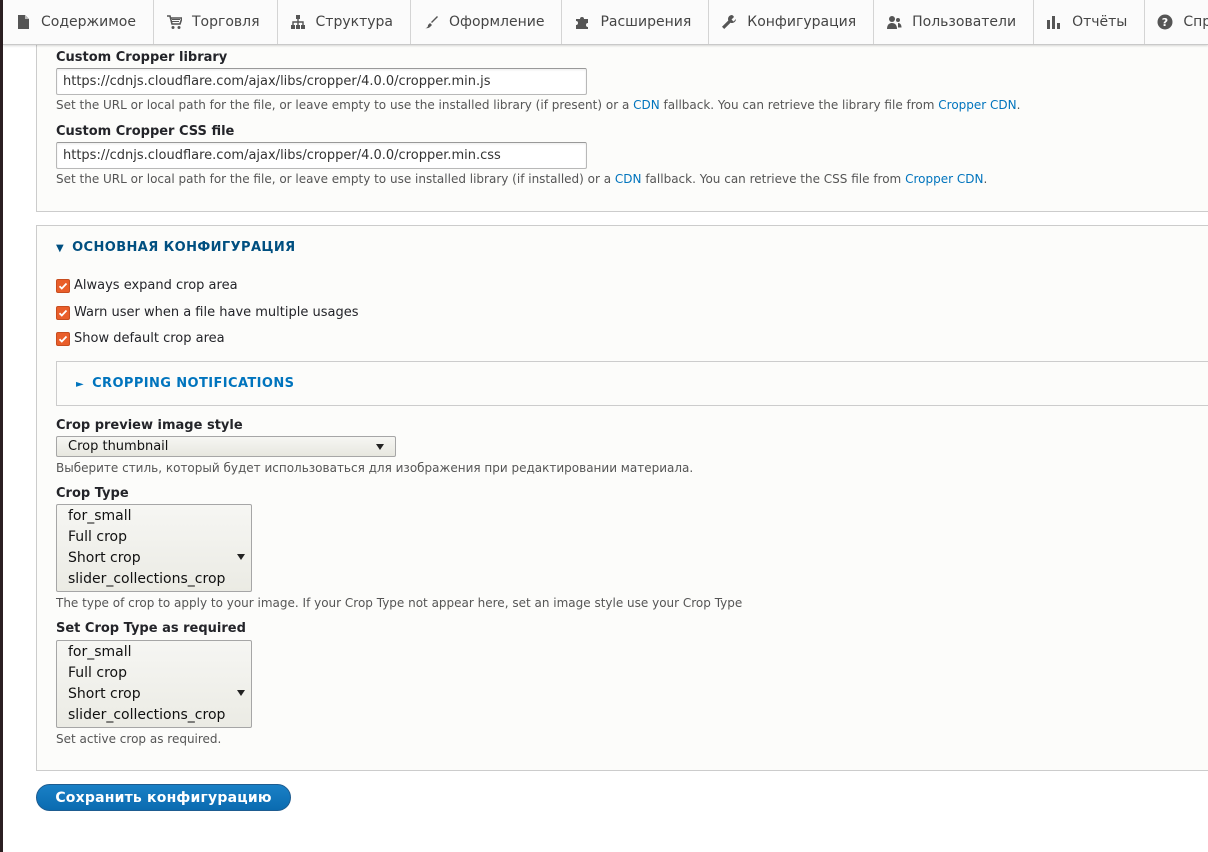 Image resolution: width=1208 pixels, height=852 pixels. I want to click on file-icon, so click(23, 22).